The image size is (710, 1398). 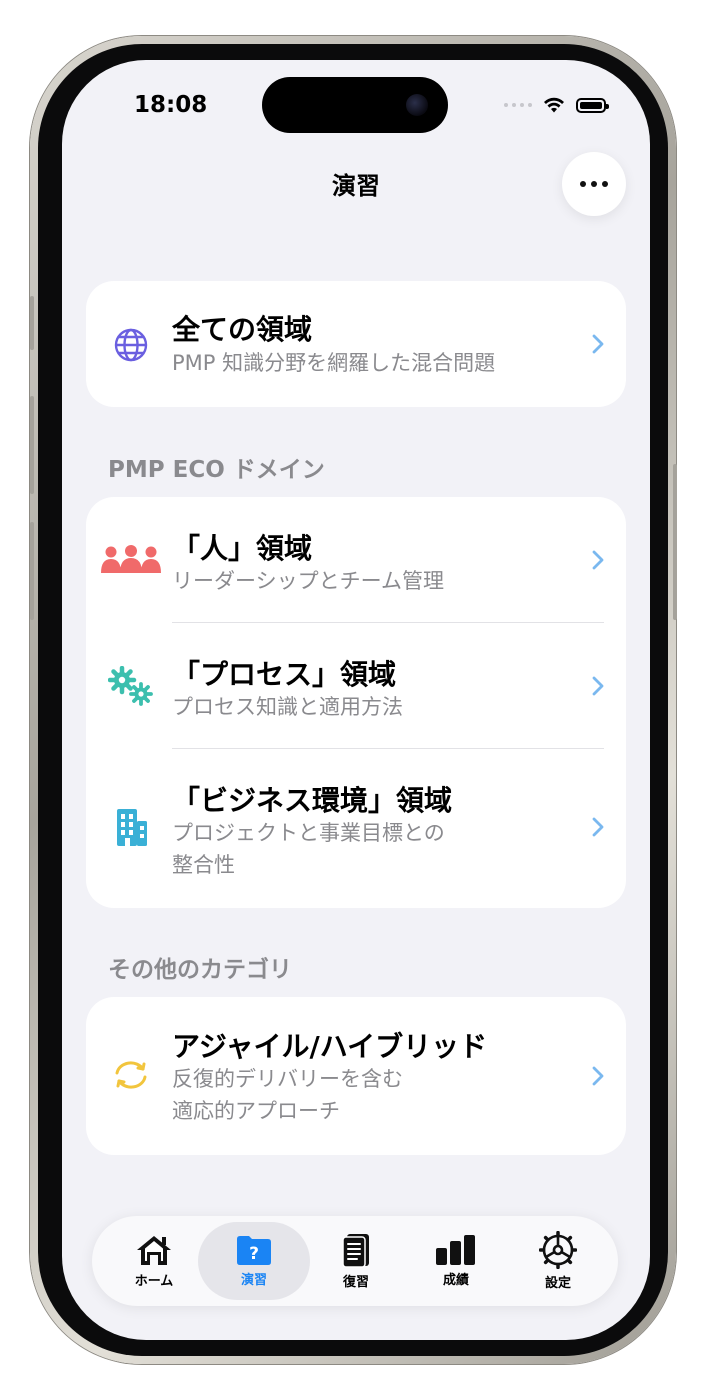 What do you see at coordinates (592, 105) in the screenshot?
I see `battery-icon` at bounding box center [592, 105].